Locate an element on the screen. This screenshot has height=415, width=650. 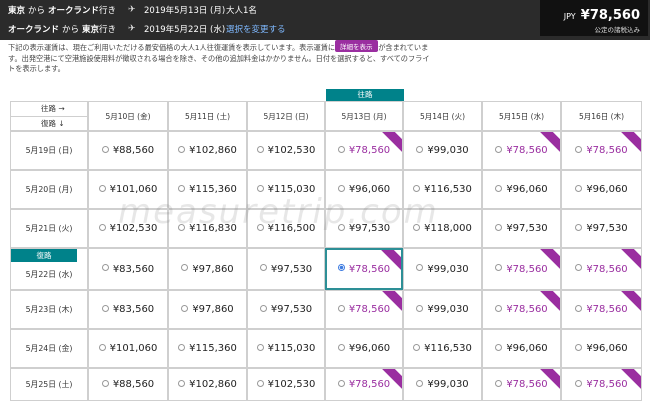
fare-option: ¥116,500 is located at coordinates (285, 228).